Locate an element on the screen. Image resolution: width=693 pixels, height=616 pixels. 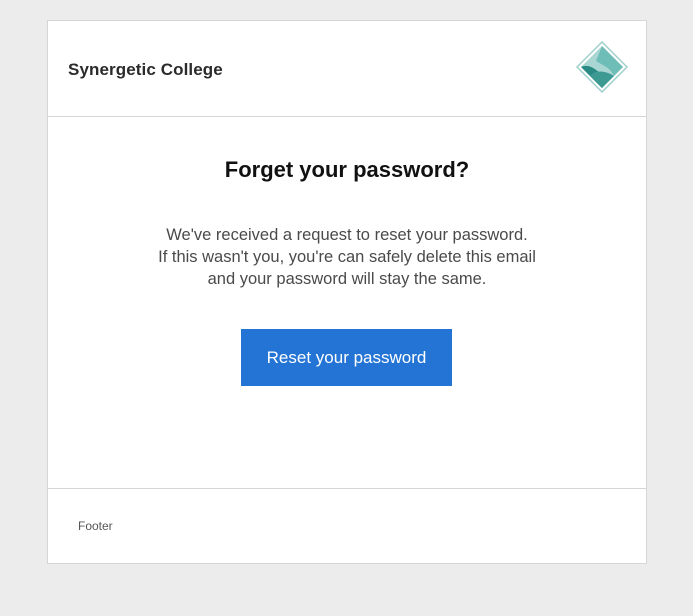
email-footer: Footer is located at coordinates (347, 526).